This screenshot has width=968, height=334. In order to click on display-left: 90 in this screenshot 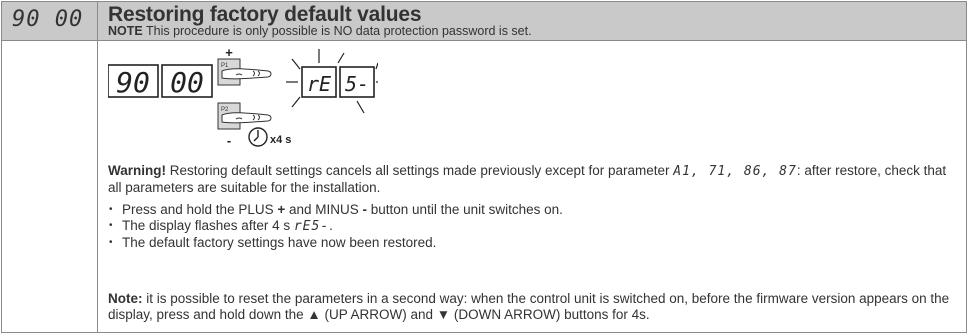, I will do `click(133, 82)`.